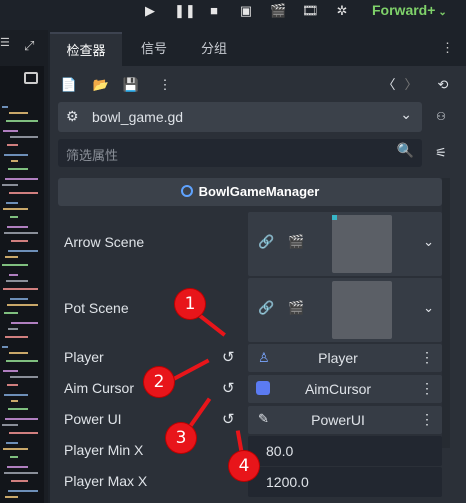  I want to click on pot-scene-preview, so click(362, 310).